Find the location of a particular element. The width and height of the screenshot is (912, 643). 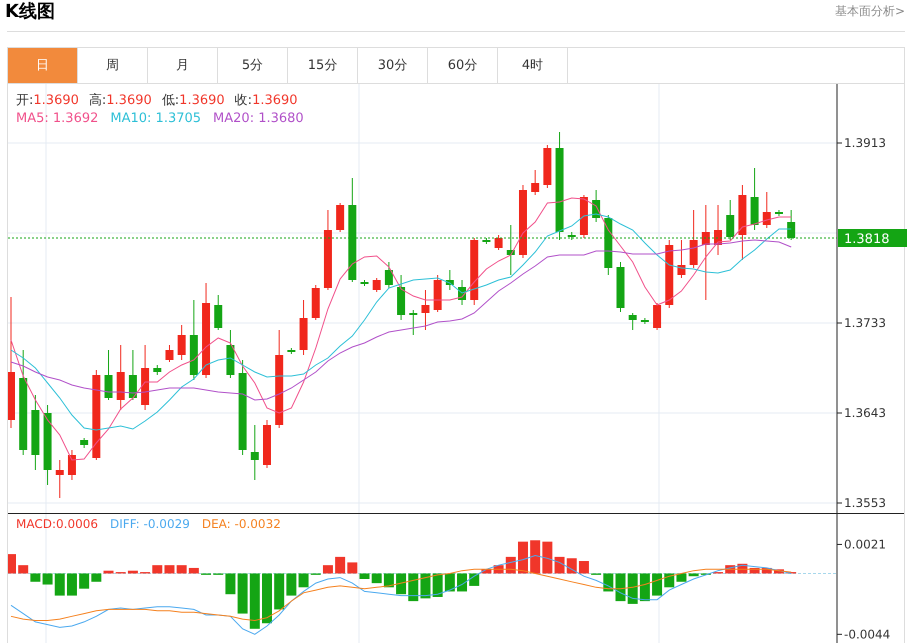

ref-line-label: 1.3818 is located at coordinates (867, 239).